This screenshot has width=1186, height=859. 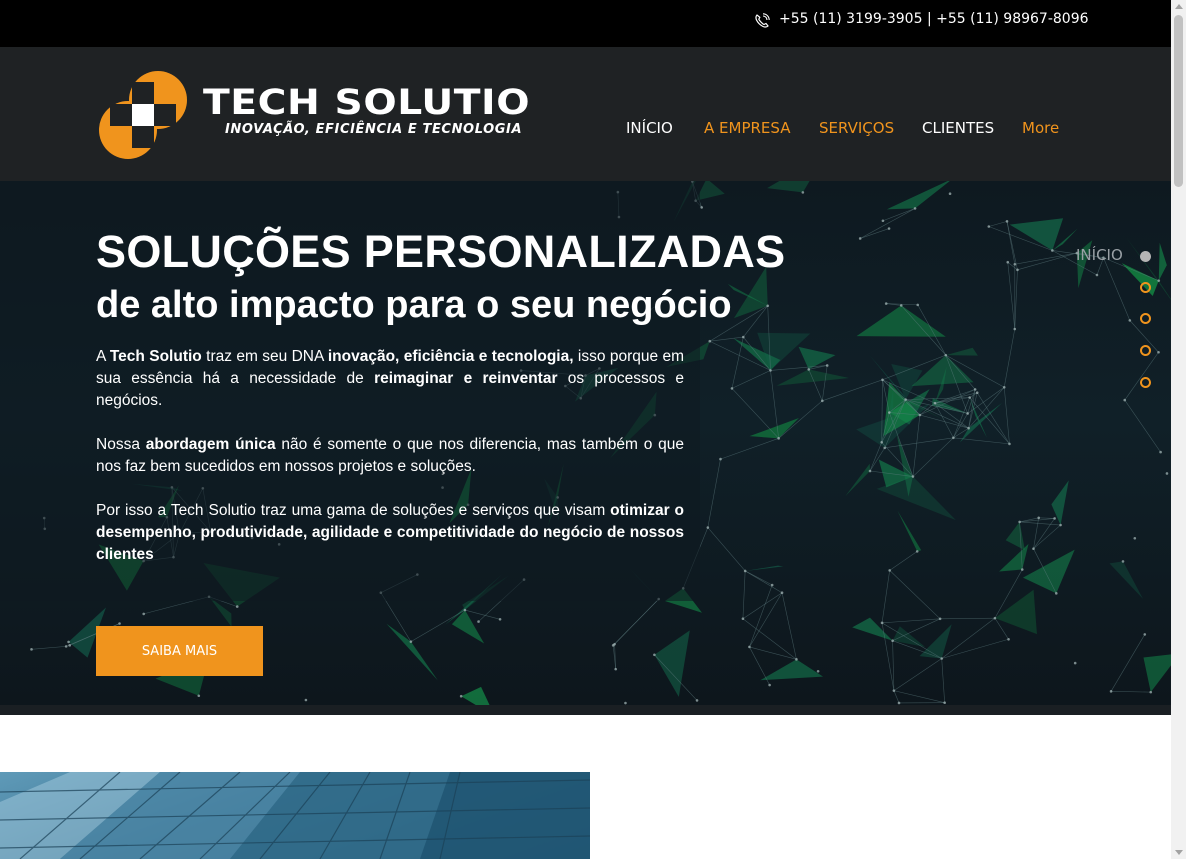 What do you see at coordinates (366, 103) in the screenshot?
I see `logo-wordmark: TECH SOLUTIO` at bounding box center [366, 103].